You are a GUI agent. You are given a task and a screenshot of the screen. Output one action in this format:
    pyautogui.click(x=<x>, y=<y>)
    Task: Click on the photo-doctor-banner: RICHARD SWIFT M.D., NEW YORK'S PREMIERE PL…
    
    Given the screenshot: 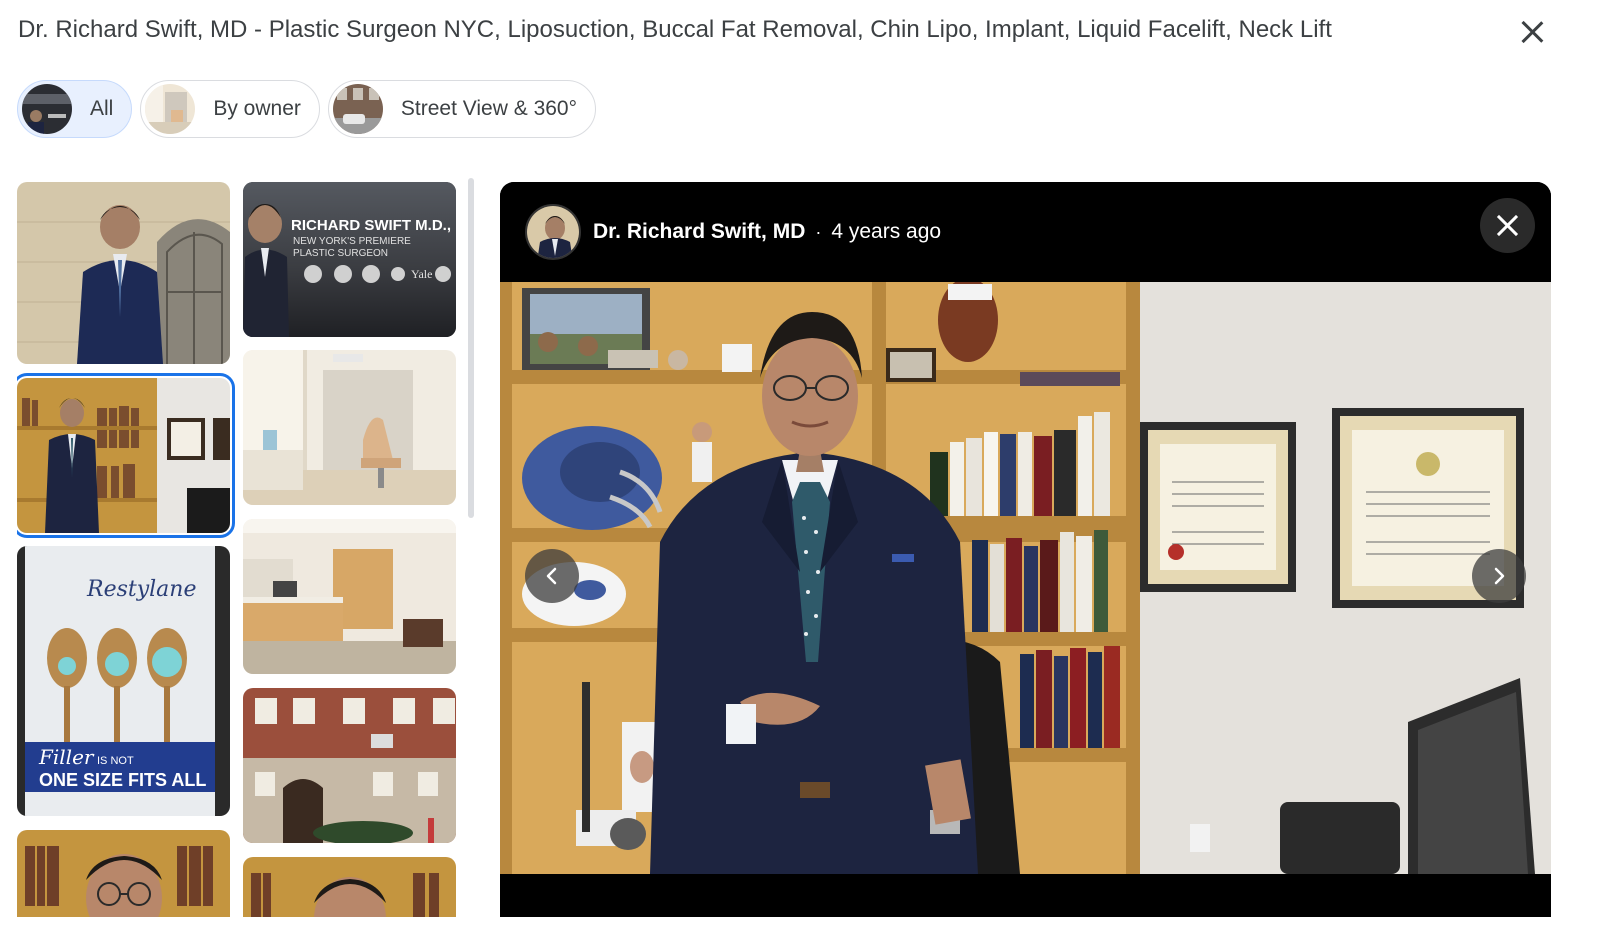 What is the action you would take?
    pyautogui.click(x=349, y=259)
    